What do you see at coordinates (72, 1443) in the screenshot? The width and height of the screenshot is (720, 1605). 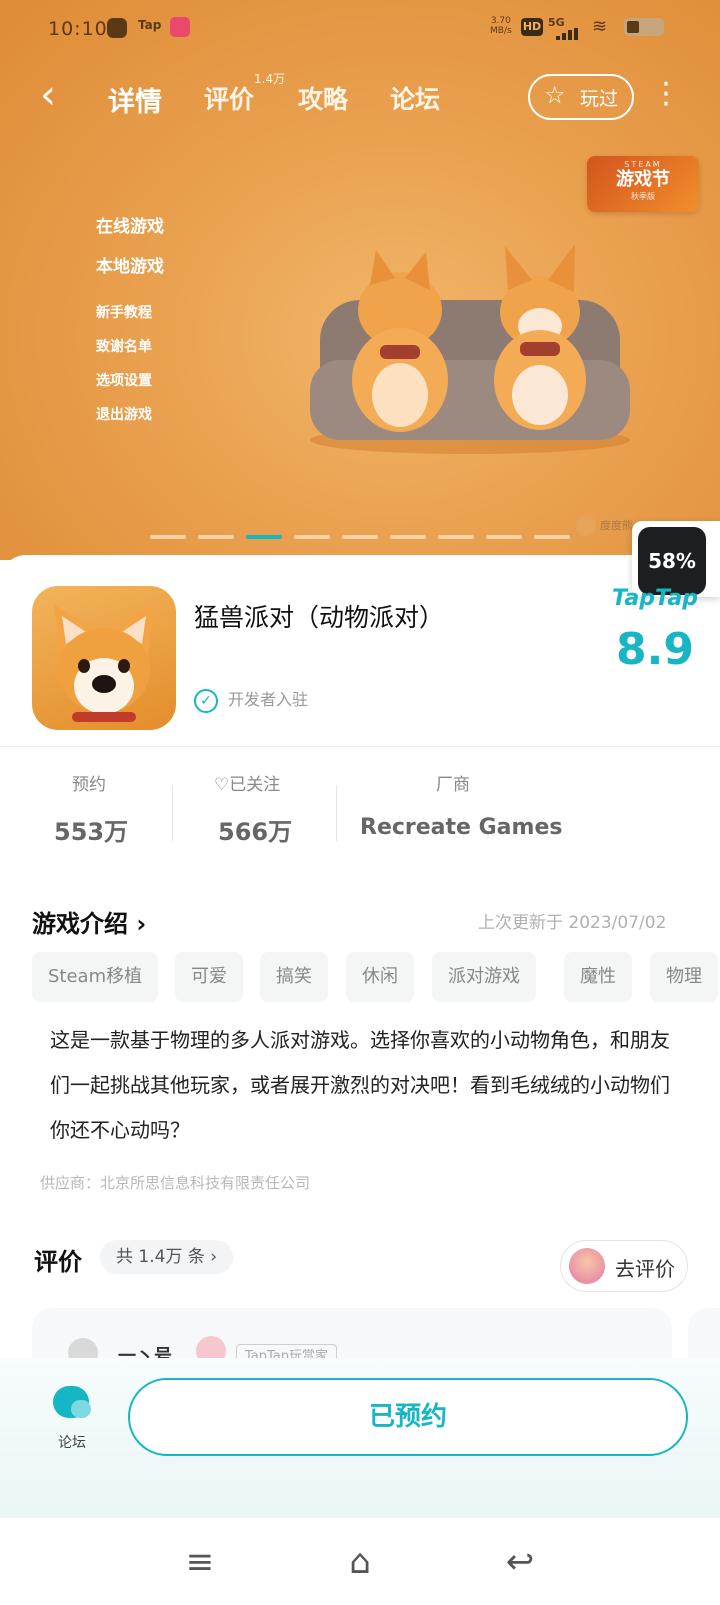 I see `forum-label: 论坛` at bounding box center [72, 1443].